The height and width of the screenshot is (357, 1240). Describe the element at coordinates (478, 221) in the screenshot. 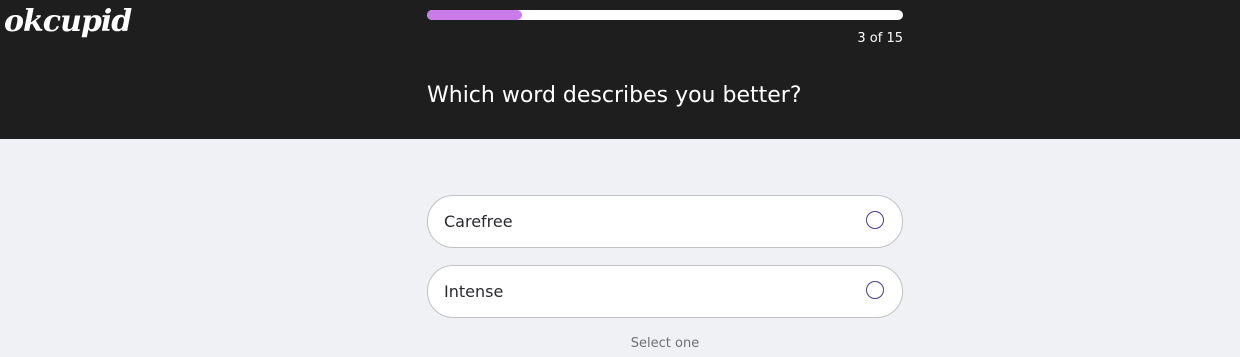

I see `answer-option-label: Carefree` at that location.